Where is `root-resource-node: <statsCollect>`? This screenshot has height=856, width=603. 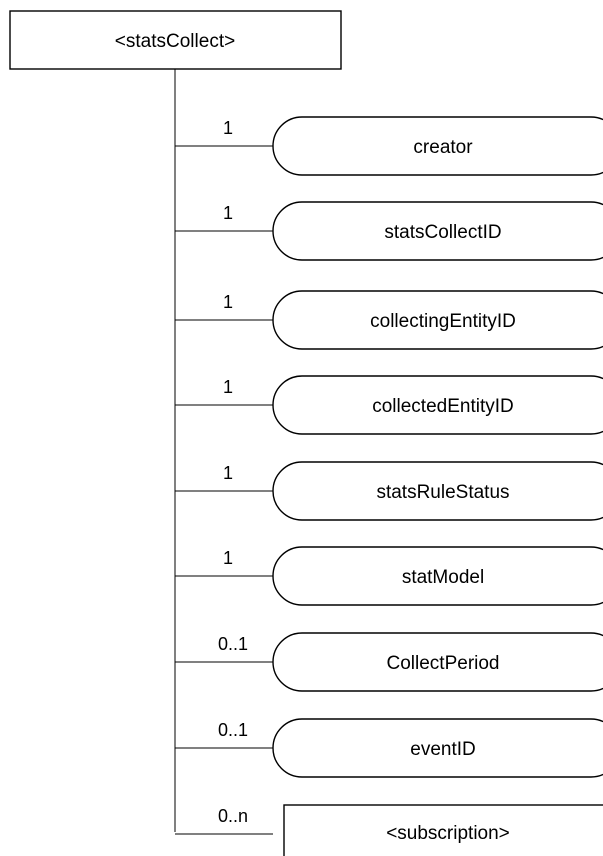
root-resource-node: <statsCollect> is located at coordinates (175, 40).